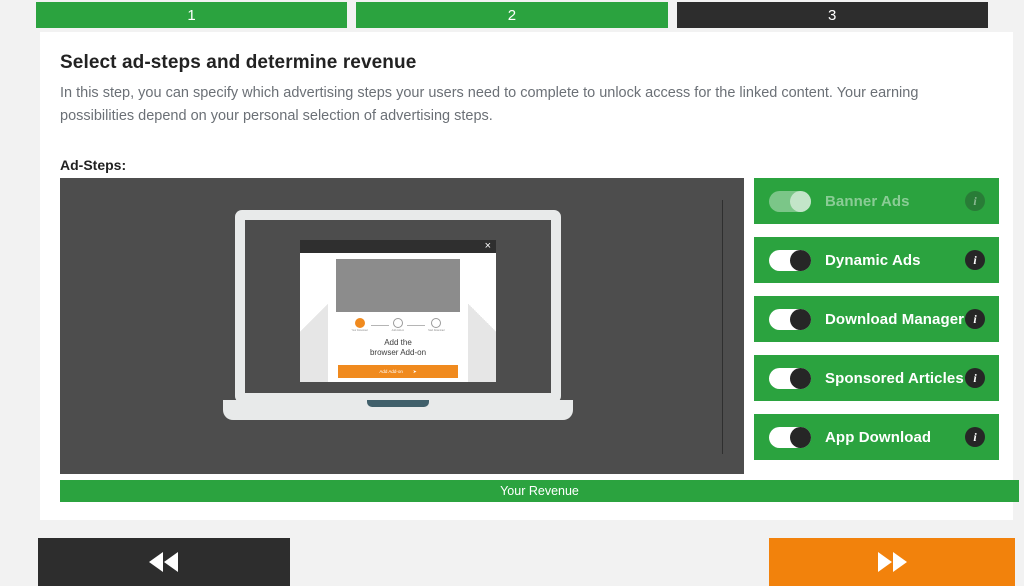 The height and width of the screenshot is (586, 1024). I want to click on check-circle-icon, so click(436, 323).